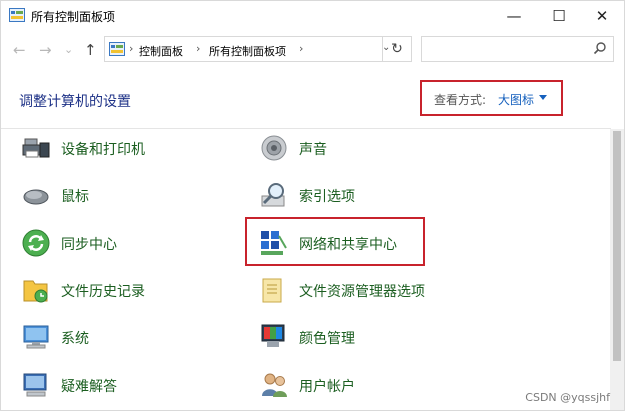  I want to click on view-by-selector: 查看方式: 大图标, so click(491, 98).